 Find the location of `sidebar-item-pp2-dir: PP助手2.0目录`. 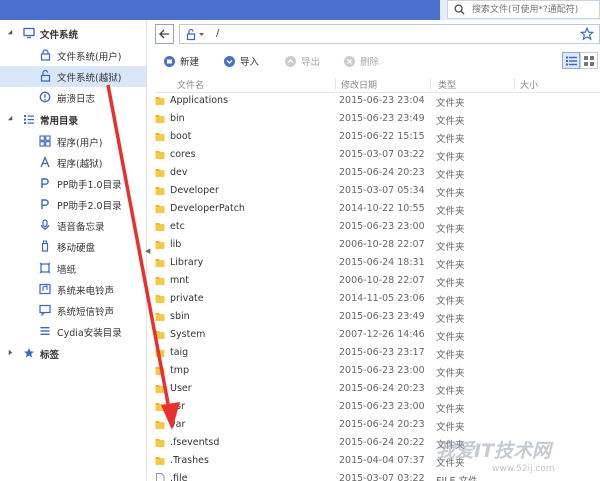

sidebar-item-pp2-dir: PP助手2.0目录 is located at coordinates (73, 204).